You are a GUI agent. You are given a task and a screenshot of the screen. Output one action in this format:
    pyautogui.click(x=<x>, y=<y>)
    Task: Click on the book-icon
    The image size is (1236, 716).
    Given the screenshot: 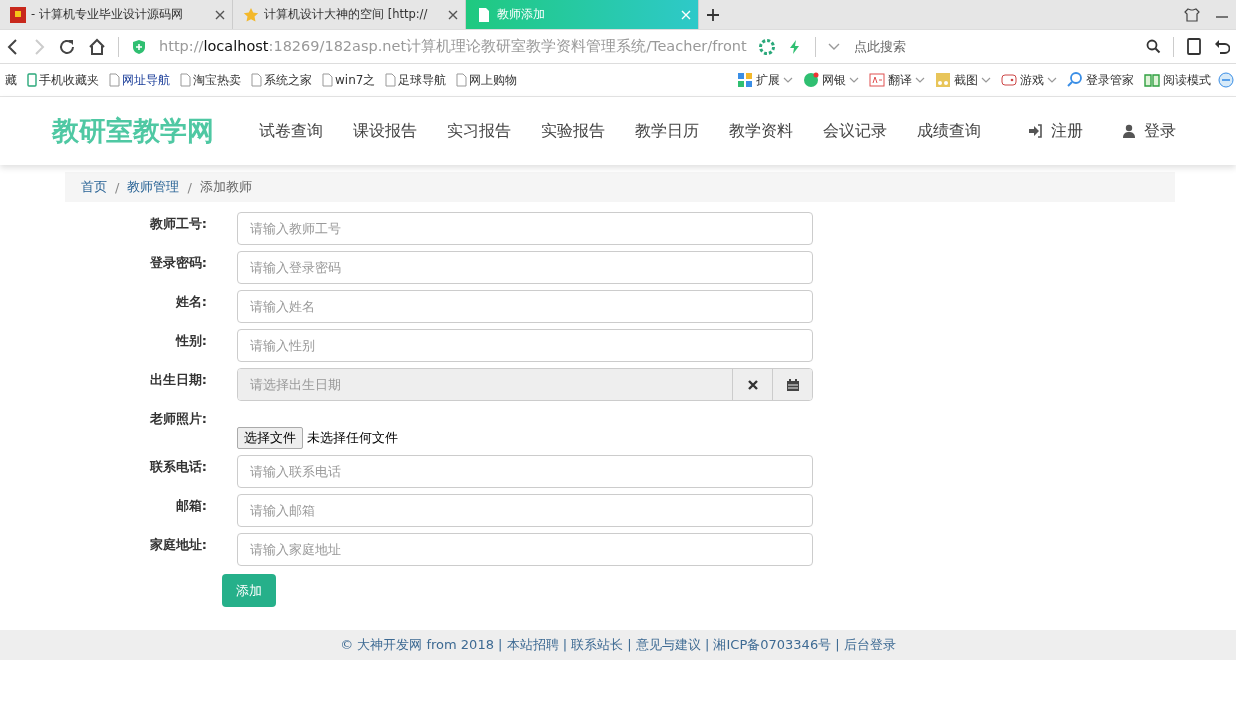 What is the action you would take?
    pyautogui.click(x=1152, y=80)
    